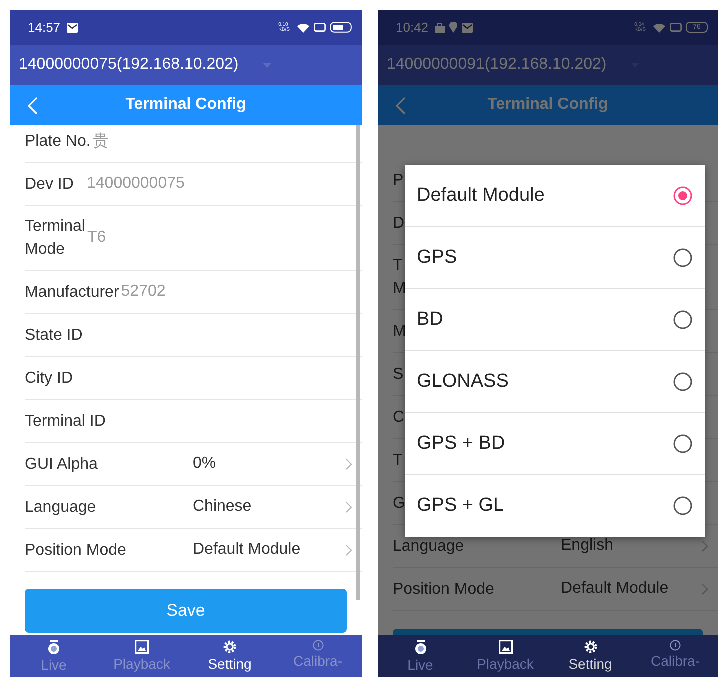 This screenshot has height=677, width=718. Describe the element at coordinates (54, 336) in the screenshot. I see `field-label: State ID` at that location.